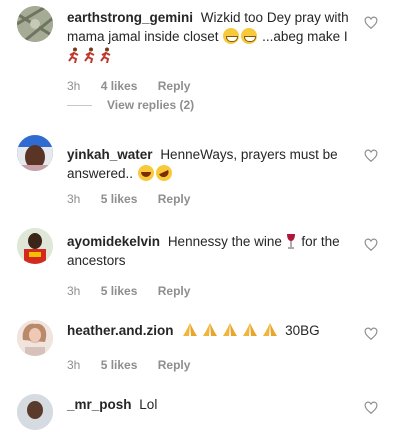 Image resolution: width=402 pixels, height=430 pixels. Describe the element at coordinates (130, 17) in the screenshot. I see `comment-username: earthstrong_gemini` at that location.